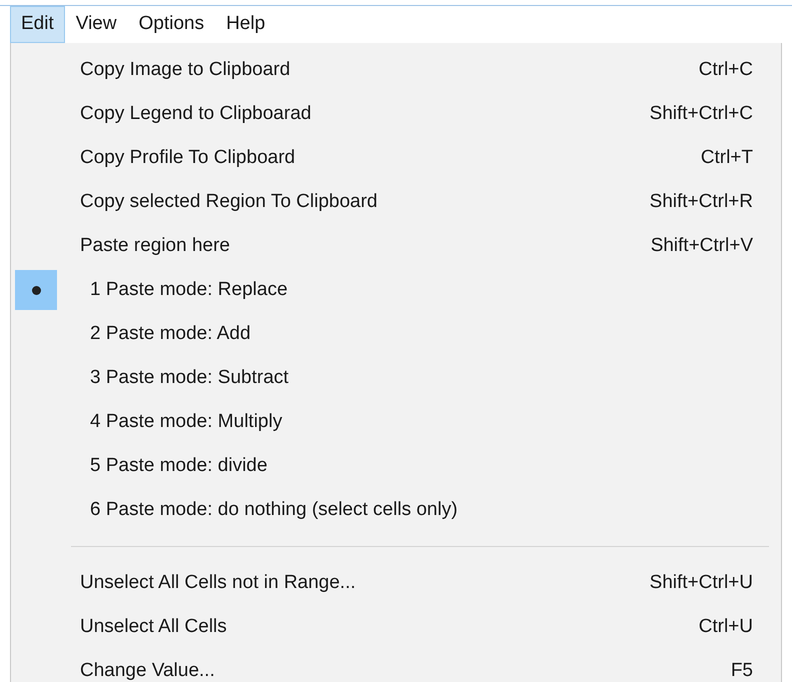 This screenshot has width=792, height=682. I want to click on shortcut-text: Shift+Ctrl+R, so click(701, 202).